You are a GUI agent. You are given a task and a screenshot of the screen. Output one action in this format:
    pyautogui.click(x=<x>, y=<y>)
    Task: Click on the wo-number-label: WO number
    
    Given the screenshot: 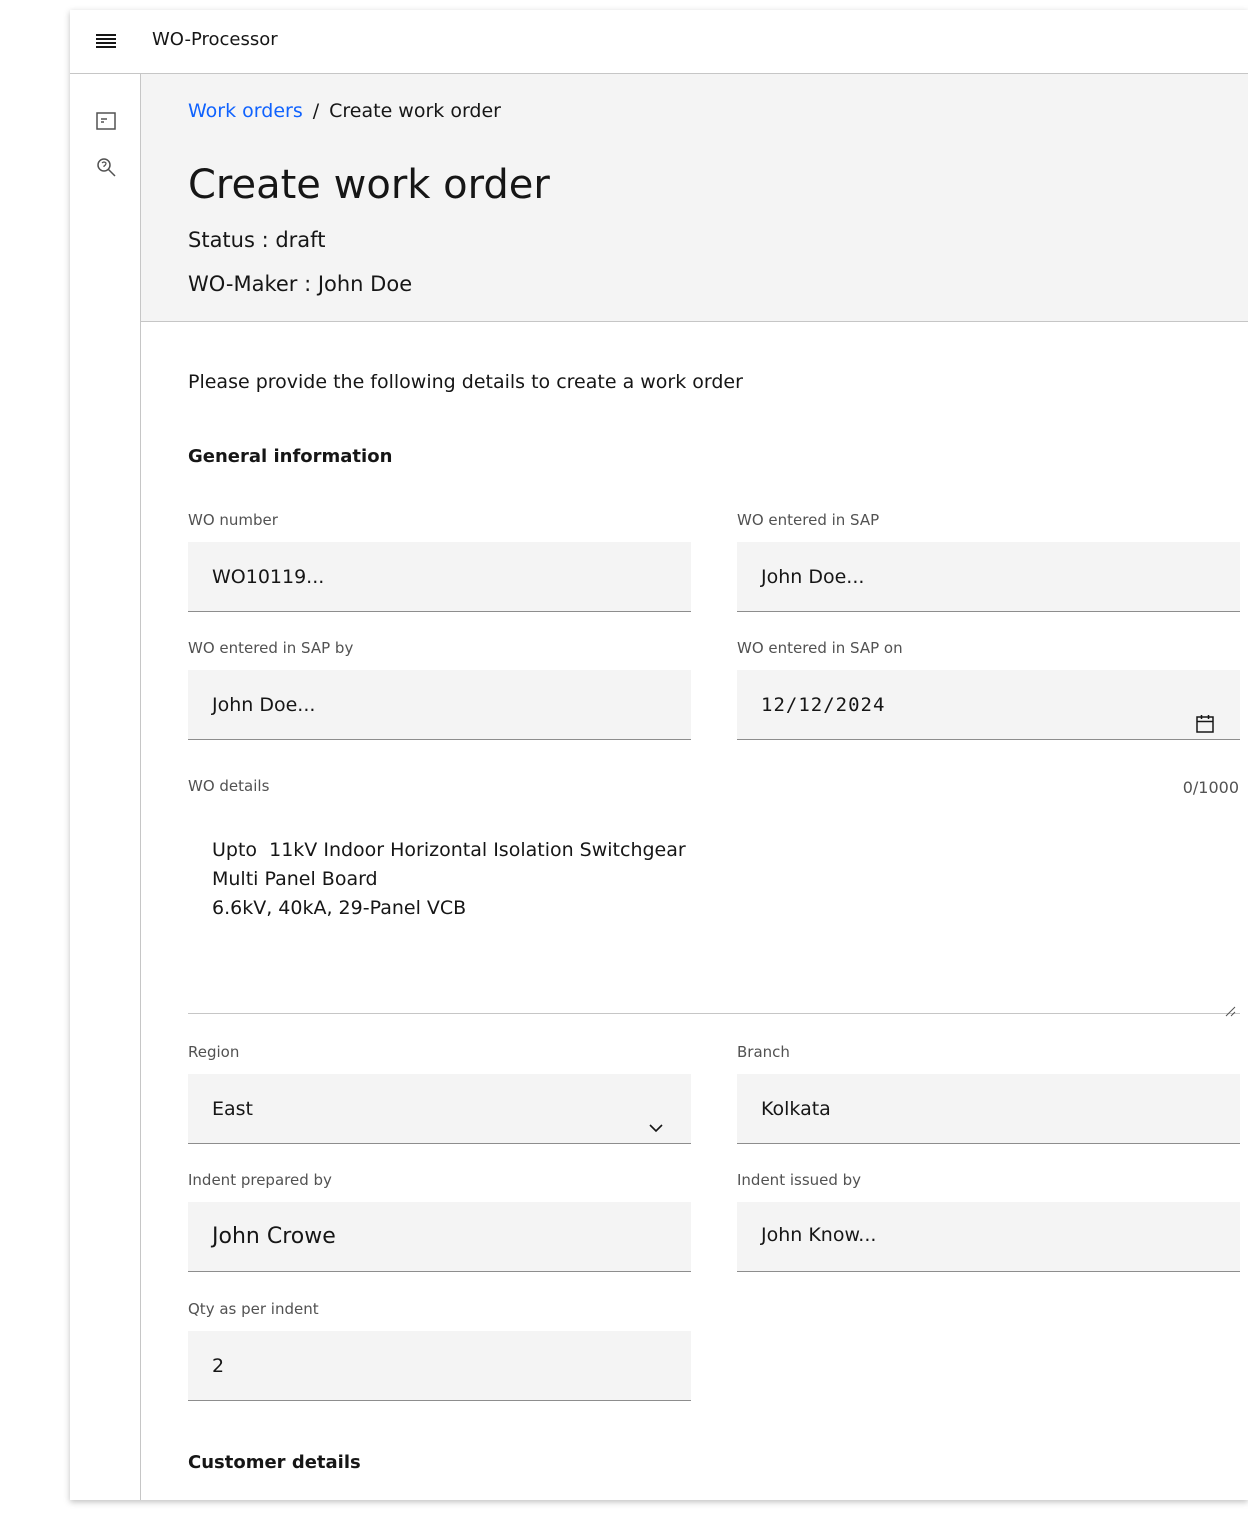 What is the action you would take?
    pyautogui.click(x=233, y=520)
    